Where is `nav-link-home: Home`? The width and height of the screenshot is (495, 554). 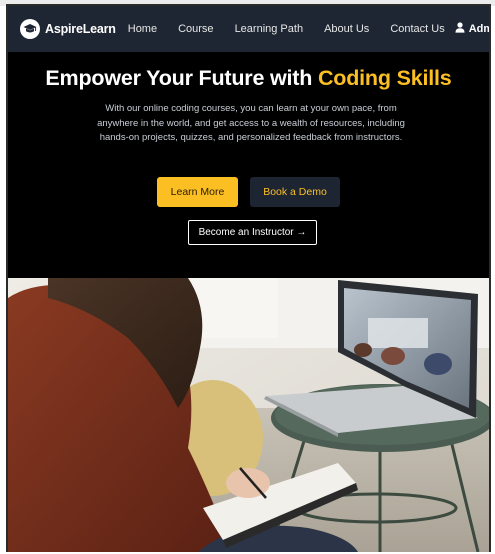 nav-link-home: Home is located at coordinates (142, 29).